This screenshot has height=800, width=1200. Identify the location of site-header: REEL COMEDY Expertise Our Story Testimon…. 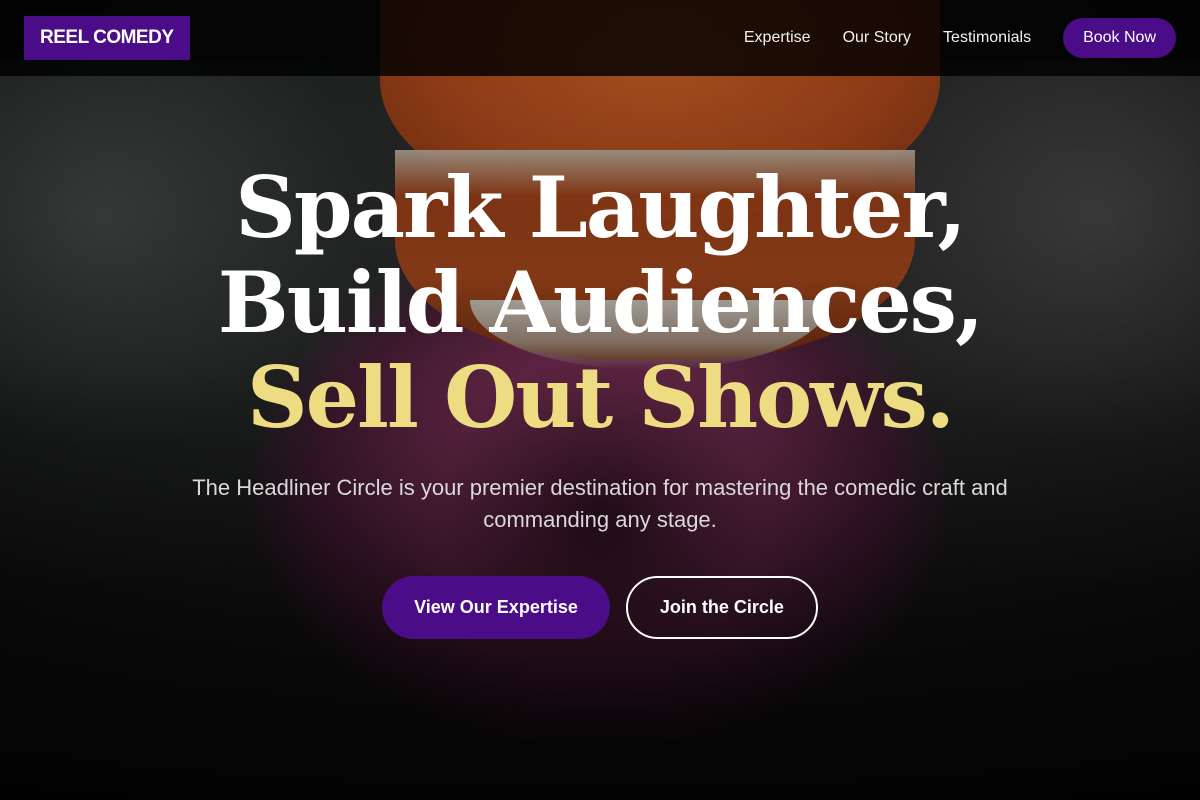
(600, 38).